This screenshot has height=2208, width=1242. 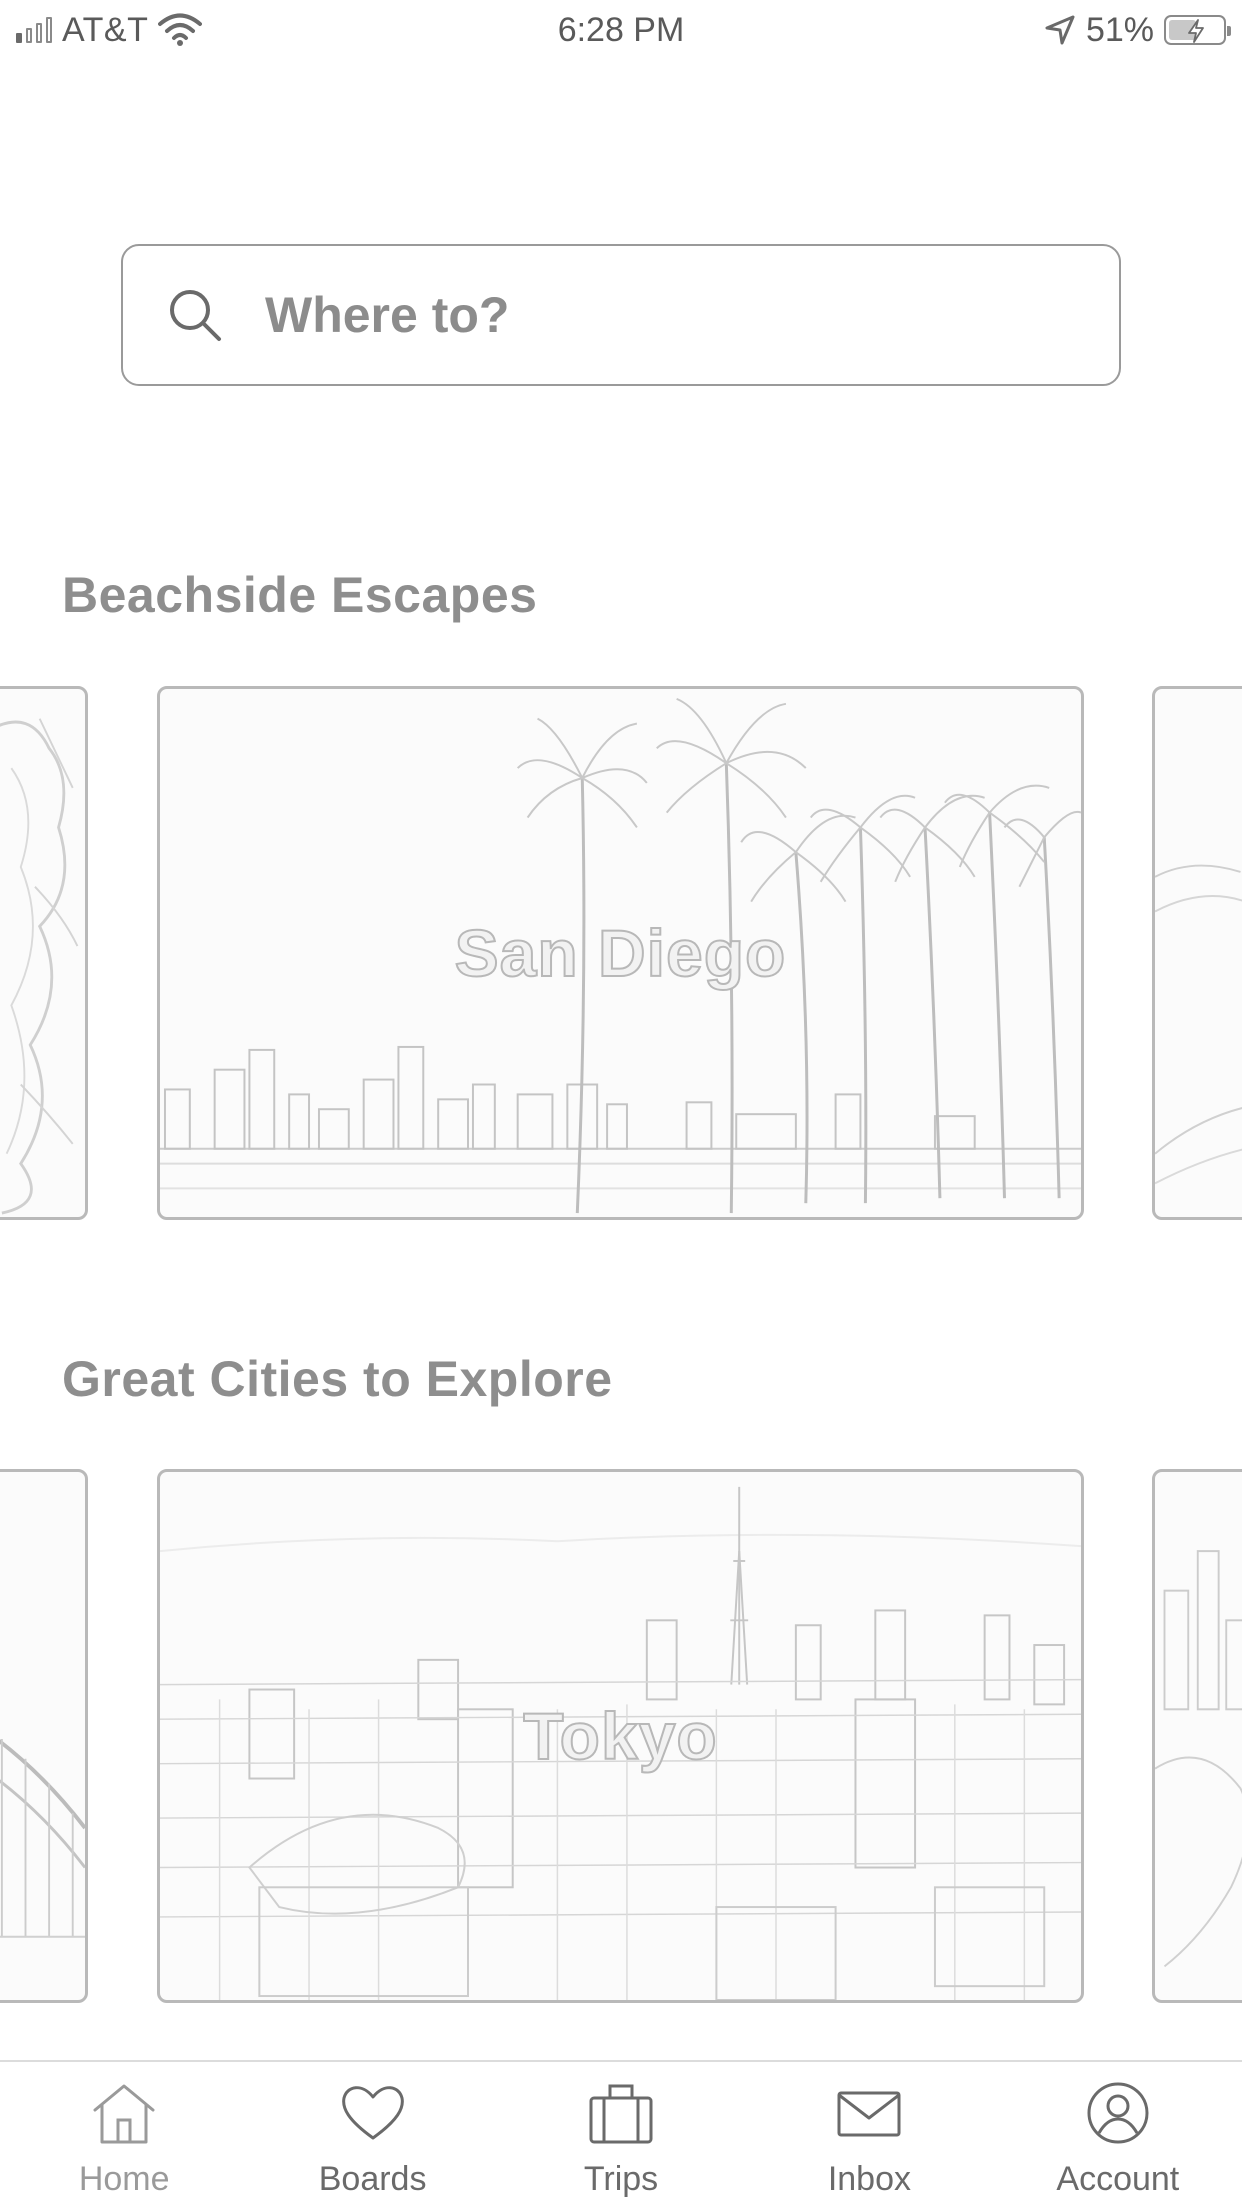 I want to click on tab-label: Home, so click(x=124, y=2179).